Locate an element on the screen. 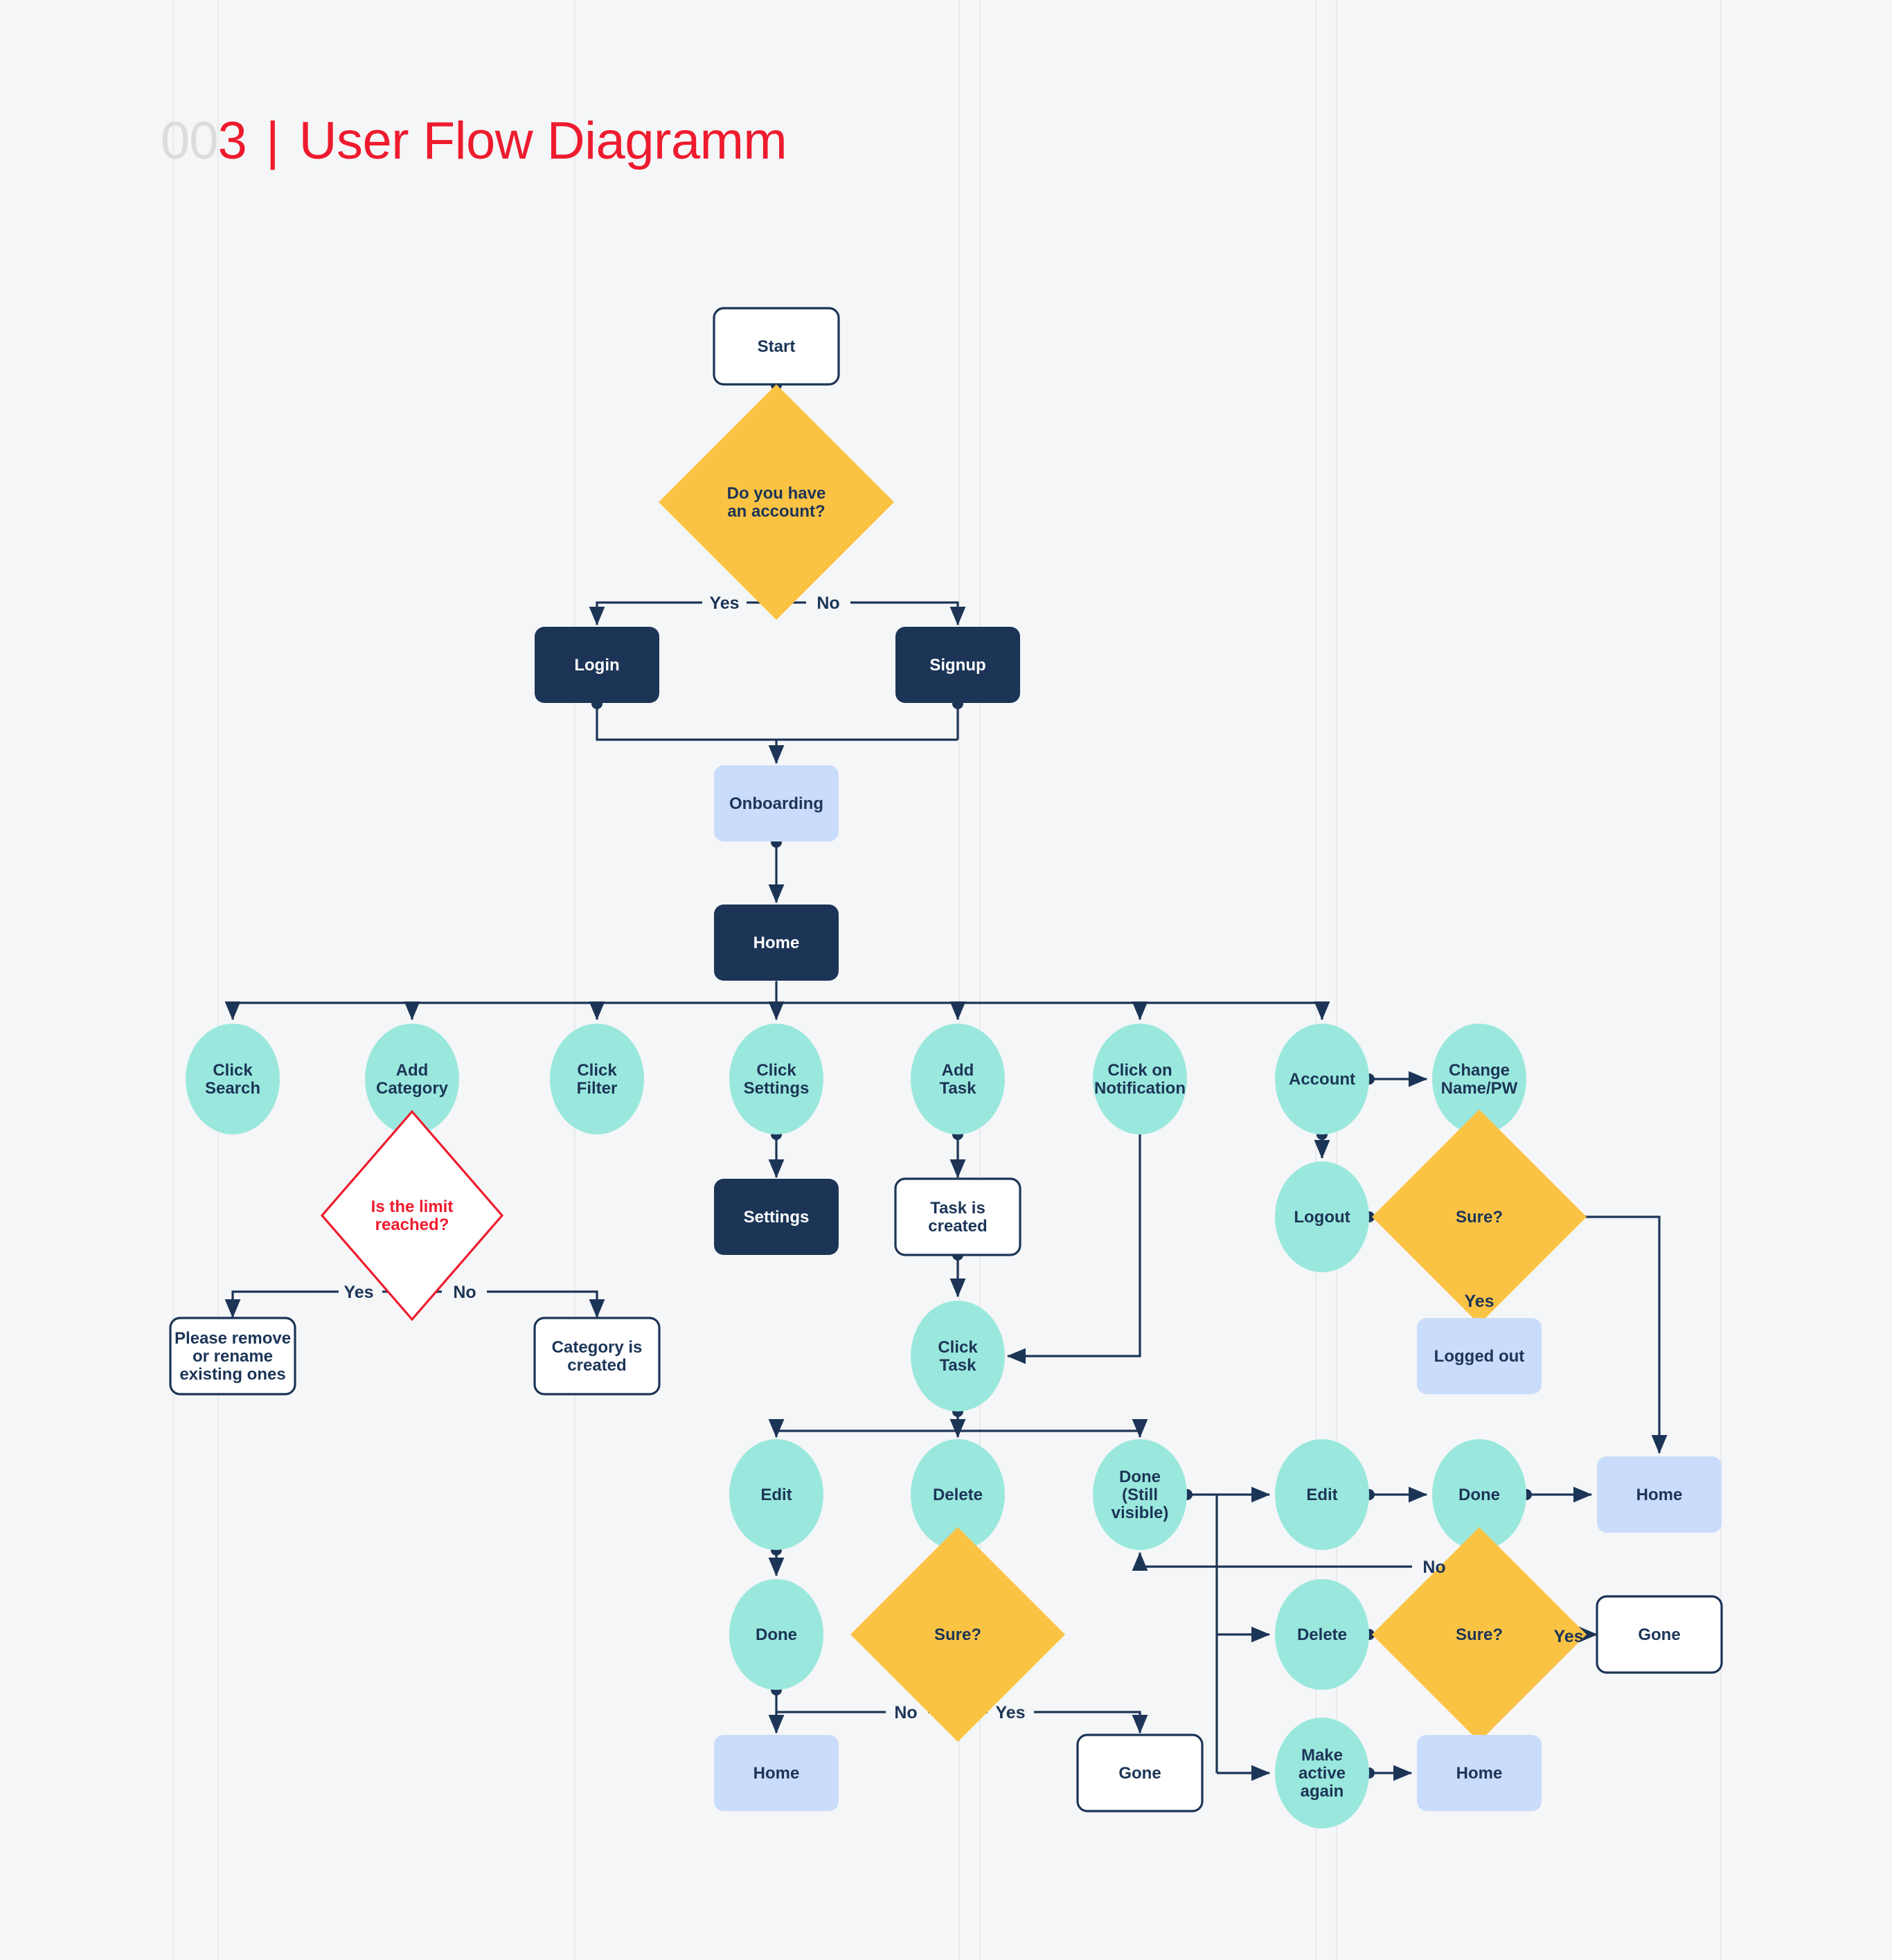 Image resolution: width=1892 pixels, height=1960 pixels. edge-label-yes_delete2: Yes is located at coordinates (1568, 1637).